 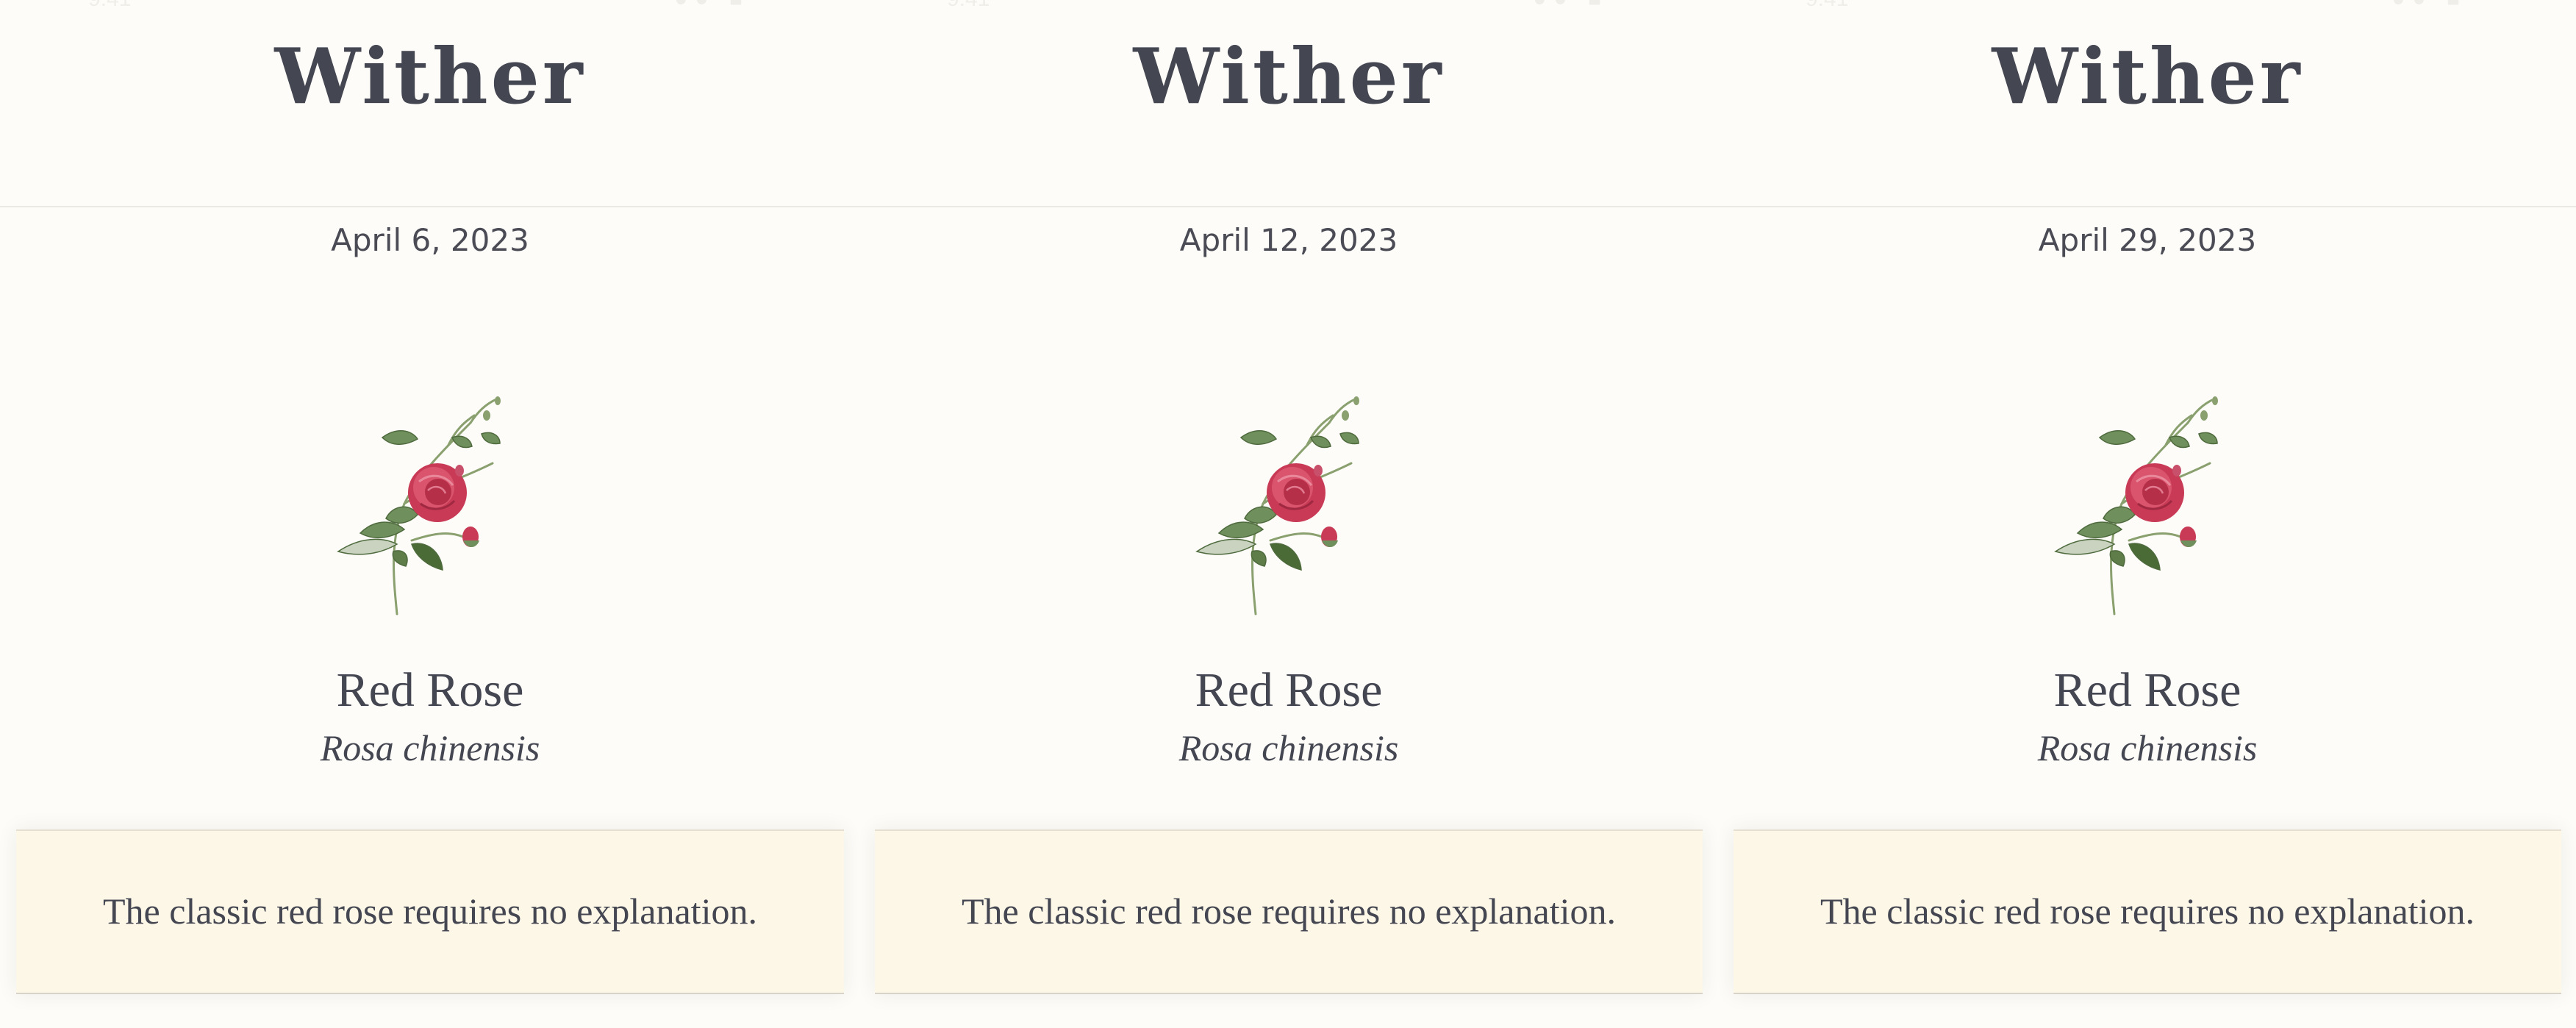 What do you see at coordinates (430, 240) in the screenshot?
I see `entry-date: April 6, 2023` at bounding box center [430, 240].